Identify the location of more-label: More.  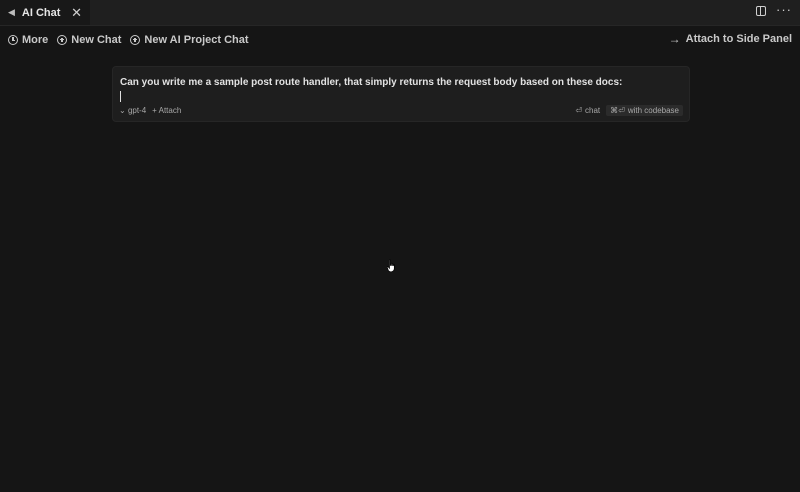
(35, 40).